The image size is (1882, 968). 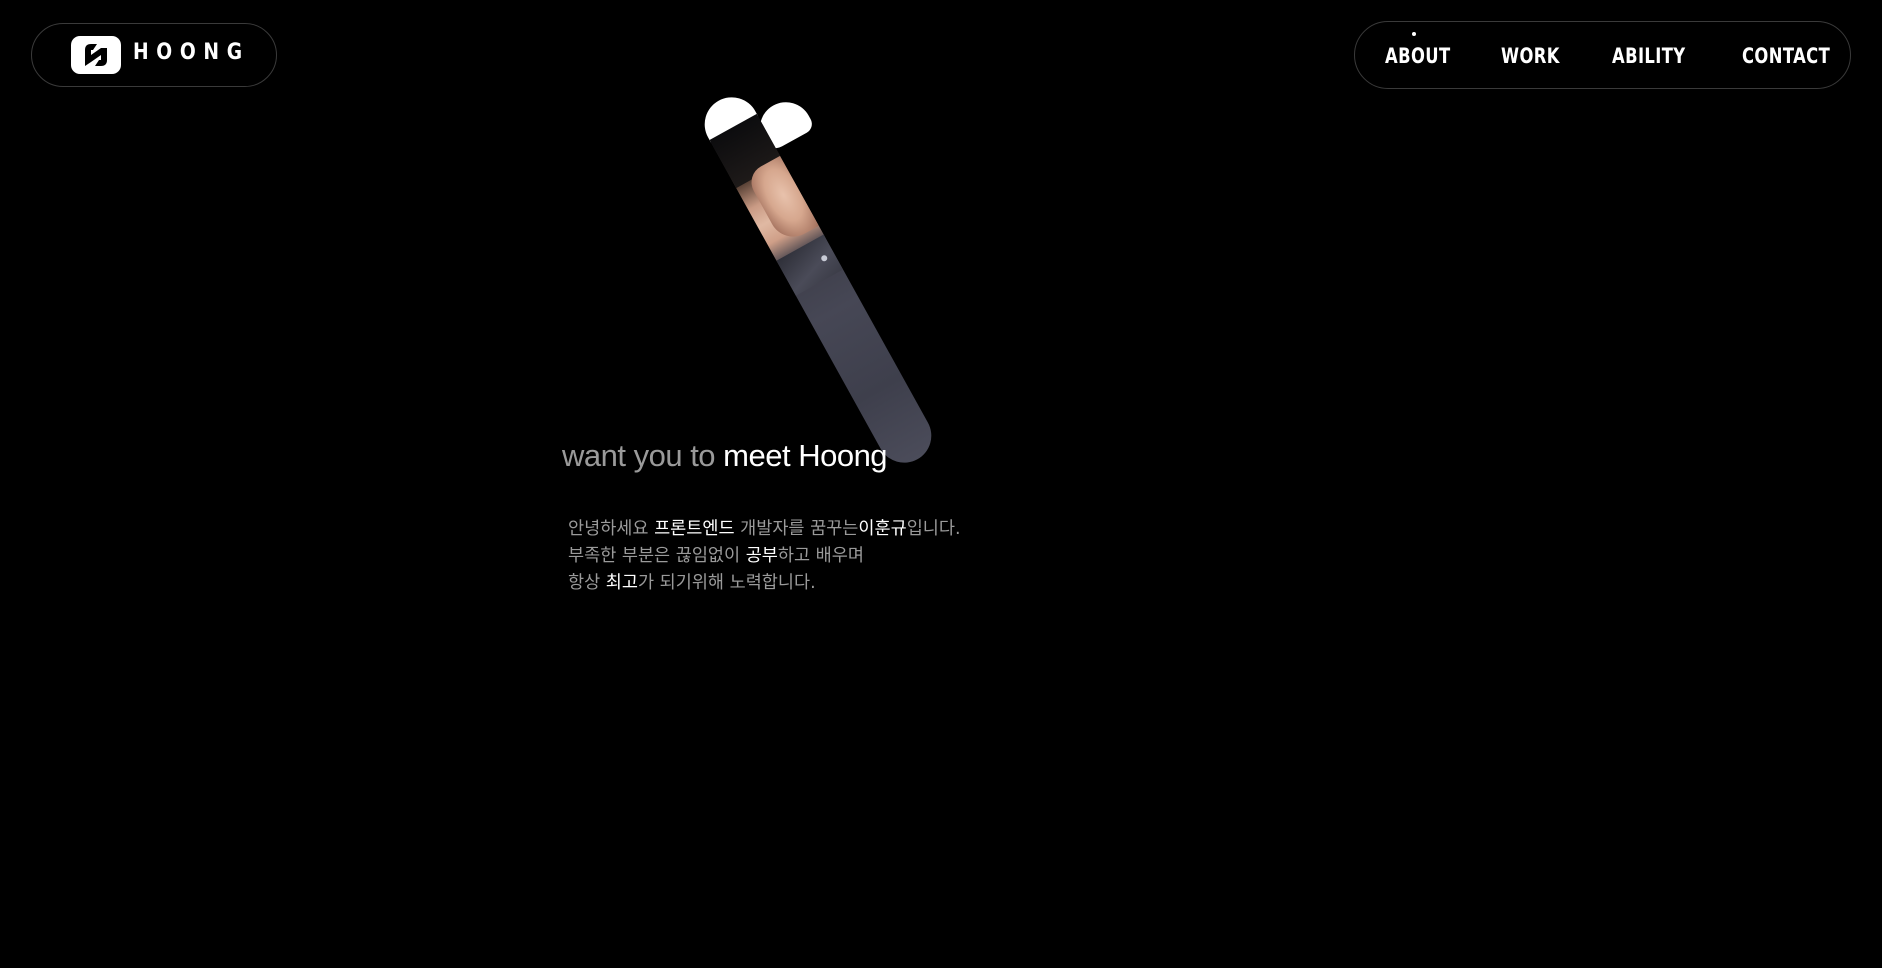 I want to click on main-navigation: ABOUT WORK ABILITY CONTACT, so click(x=1602, y=55).